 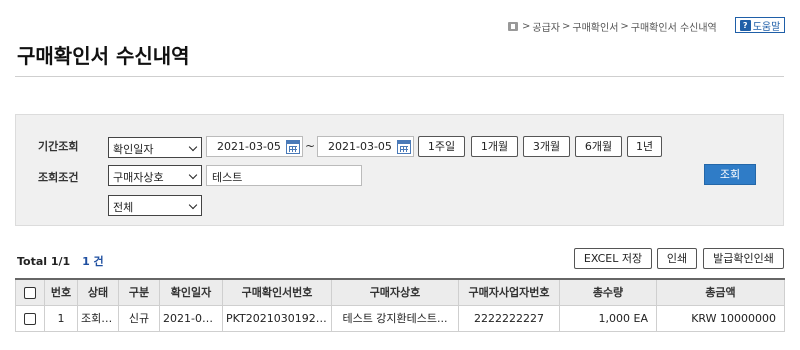 What do you see at coordinates (360, 146) in the screenshot?
I see `date-to-value: 2021-03-05` at bounding box center [360, 146].